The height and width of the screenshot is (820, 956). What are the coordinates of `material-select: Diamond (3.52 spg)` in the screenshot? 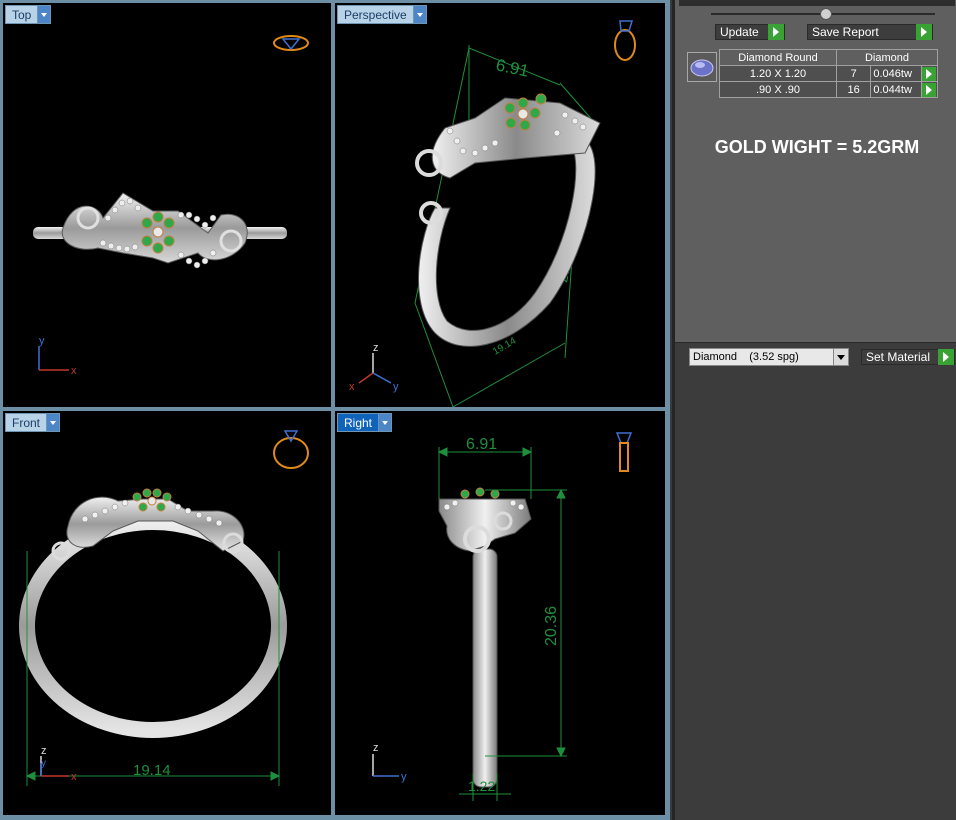 It's located at (769, 357).